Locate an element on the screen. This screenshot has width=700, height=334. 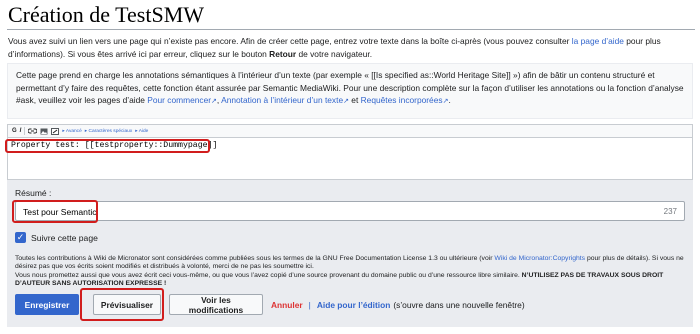
toolbar-separator is located at coordinates (25, 131).